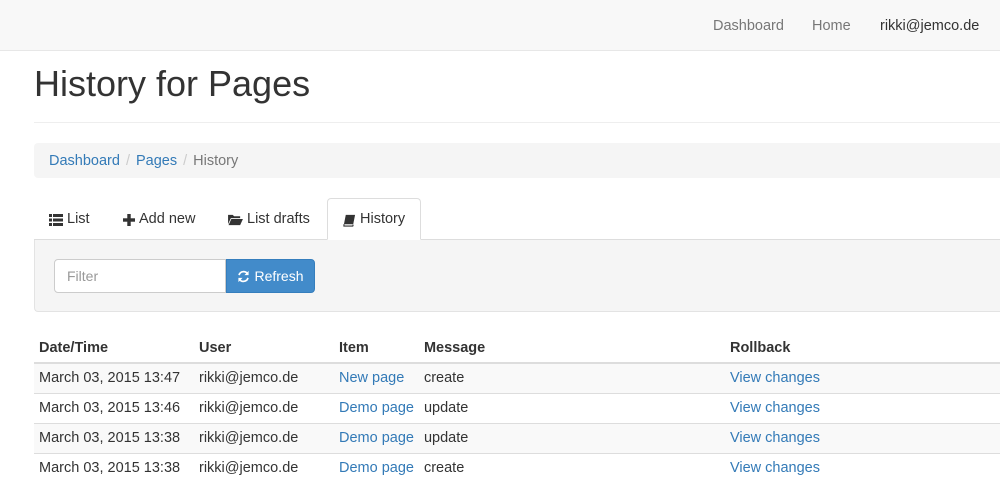 The height and width of the screenshot is (500, 1000). I want to click on column-header-rollback: Rollback, so click(862, 348).